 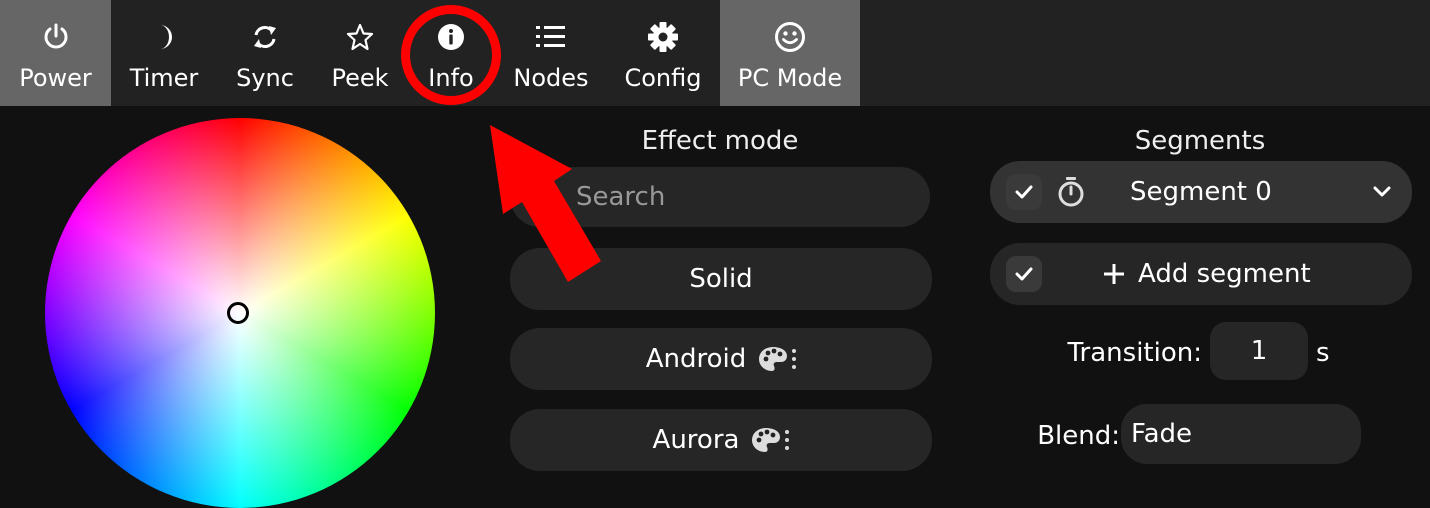 What do you see at coordinates (1114, 274) in the screenshot?
I see `plus-icon` at bounding box center [1114, 274].